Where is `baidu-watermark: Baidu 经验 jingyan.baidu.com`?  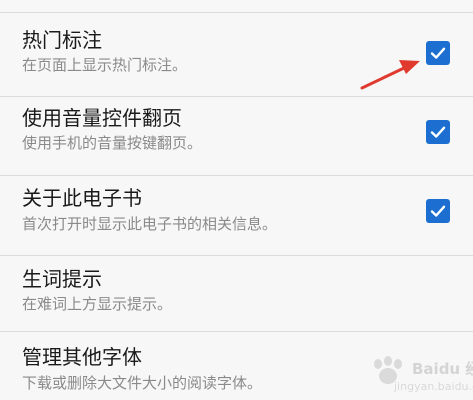 baidu-watermark: Baidu 经验 jingyan.baidu.com is located at coordinates (417, 376).